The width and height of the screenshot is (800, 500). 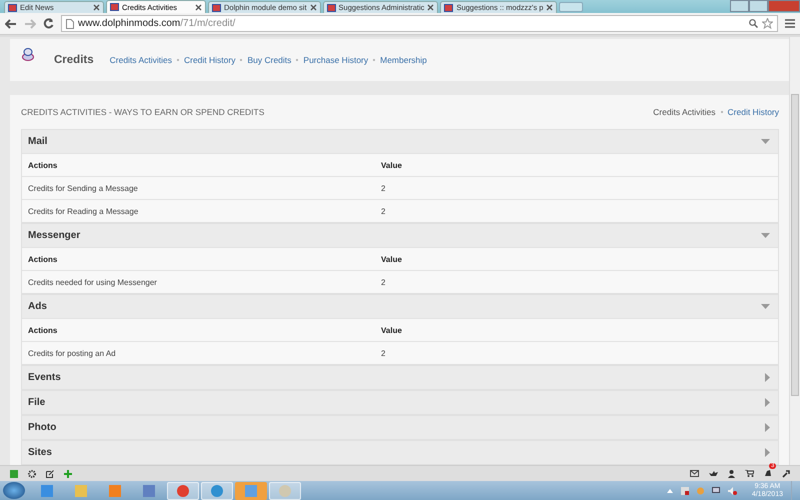 I want to click on address-field: www.dolphinmods.com/71/m/credit/, so click(x=419, y=23).